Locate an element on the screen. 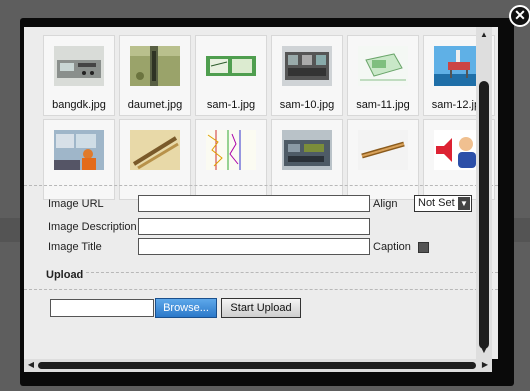  scroll-up-icon: ▲ is located at coordinates (484, 35).